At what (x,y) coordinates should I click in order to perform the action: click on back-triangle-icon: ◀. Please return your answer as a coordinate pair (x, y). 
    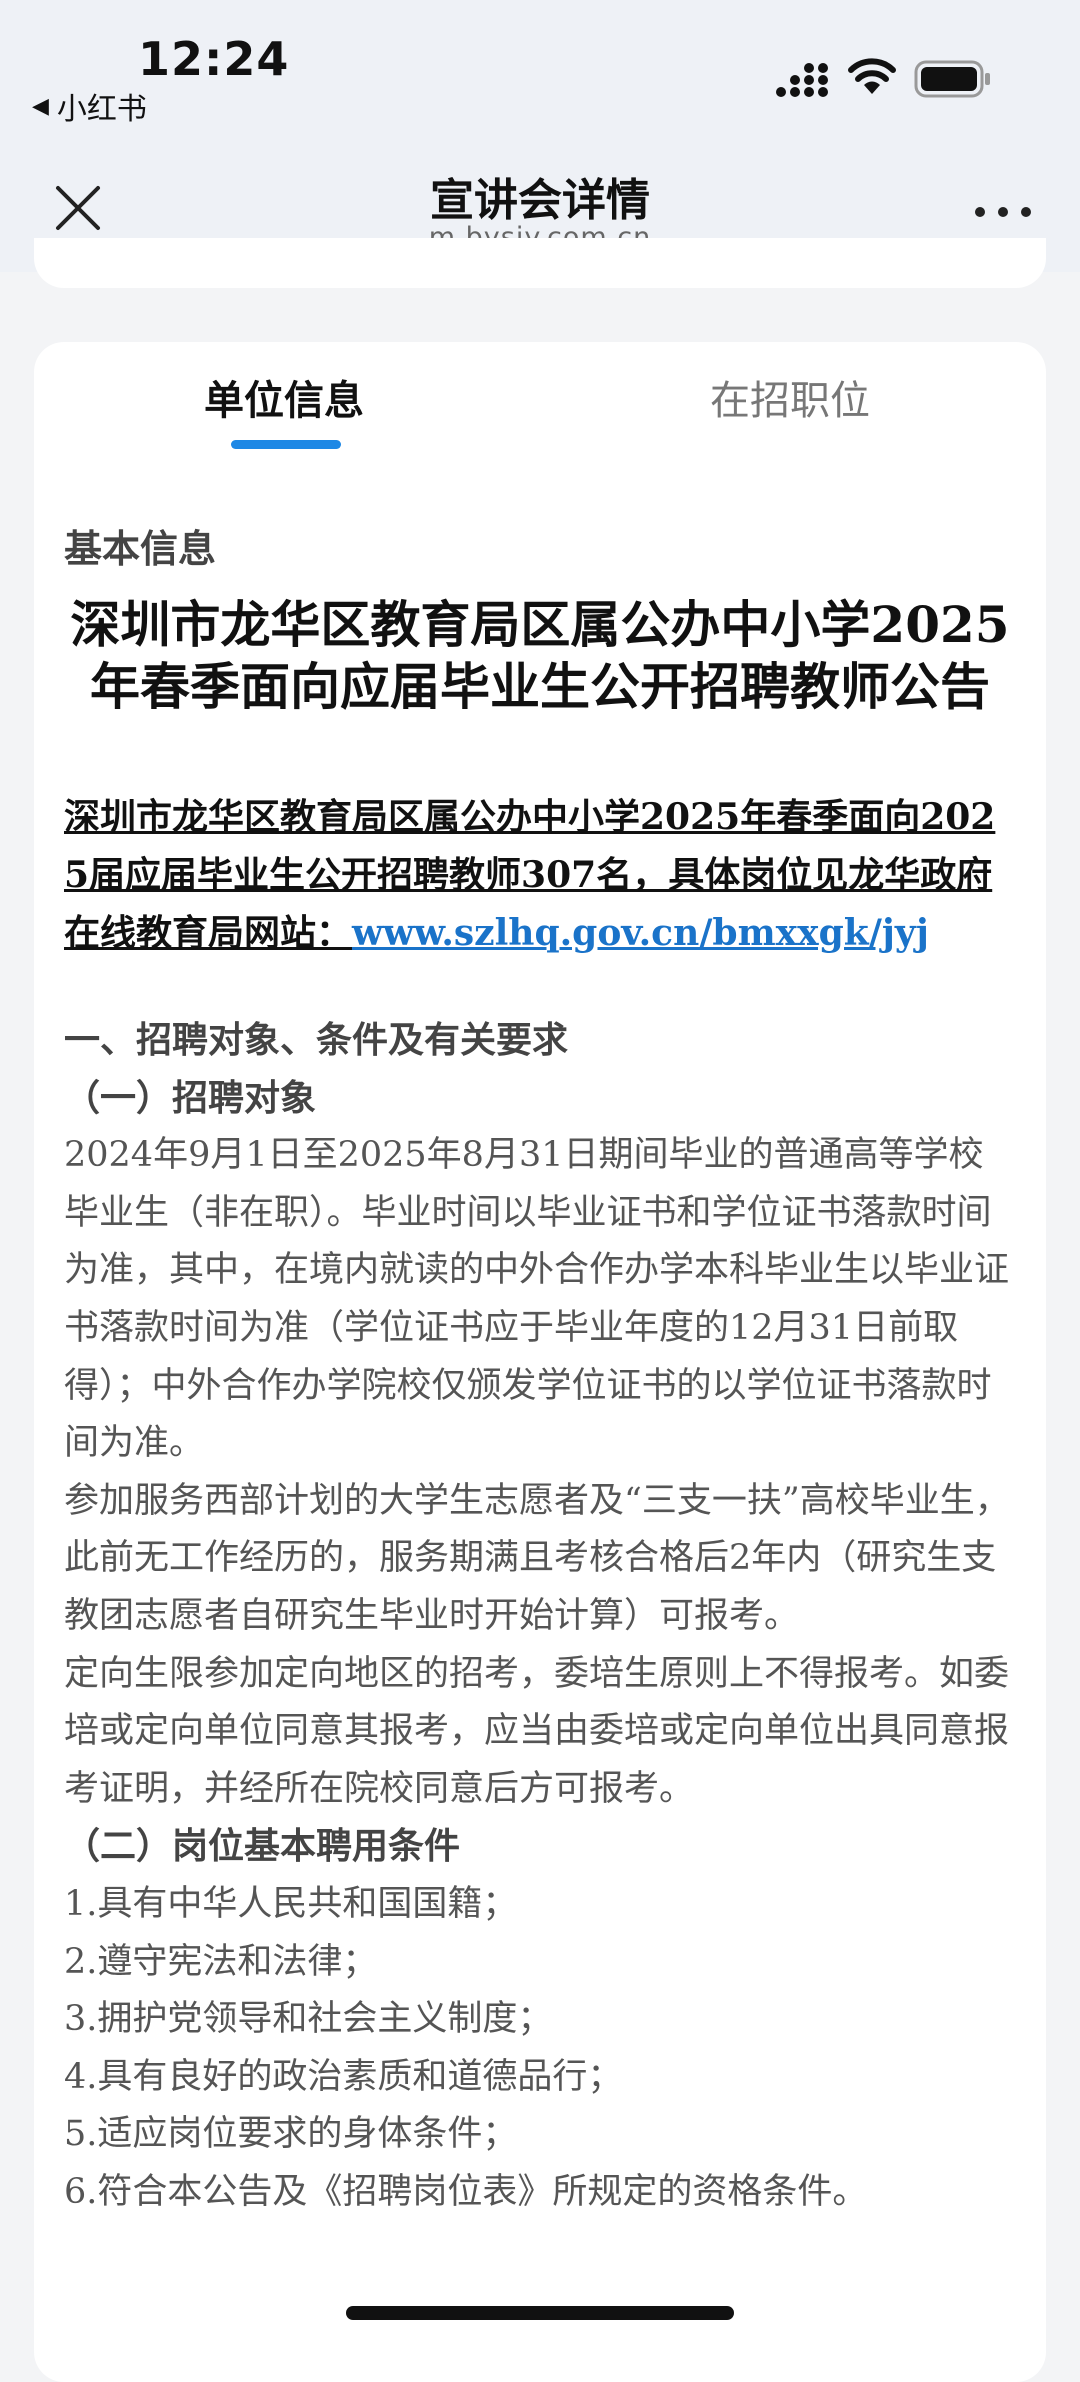
    Looking at the image, I should click on (40, 106).